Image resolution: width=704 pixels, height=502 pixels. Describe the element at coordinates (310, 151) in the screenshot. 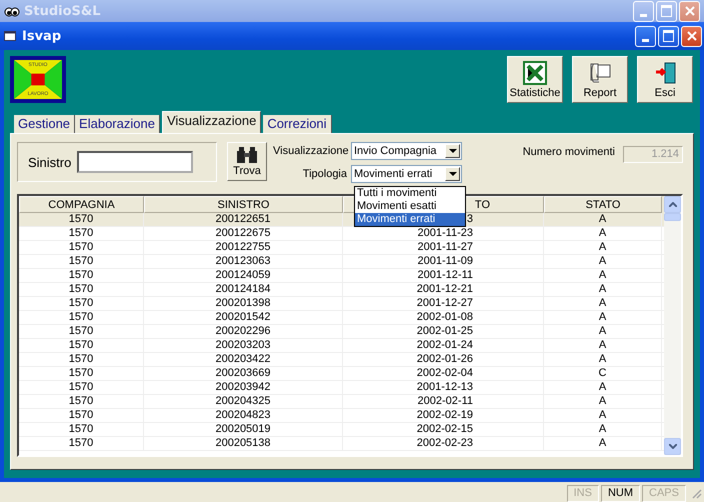

I see `filter-label: Visualizzazione` at that location.